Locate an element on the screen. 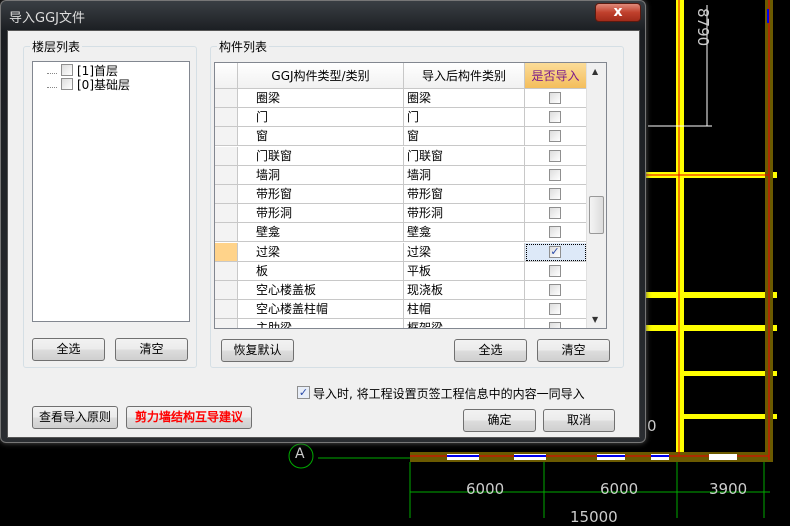 Image resolution: width=790 pixels, height=526 pixels. scroll-down-icon: ▼ is located at coordinates (595, 319).